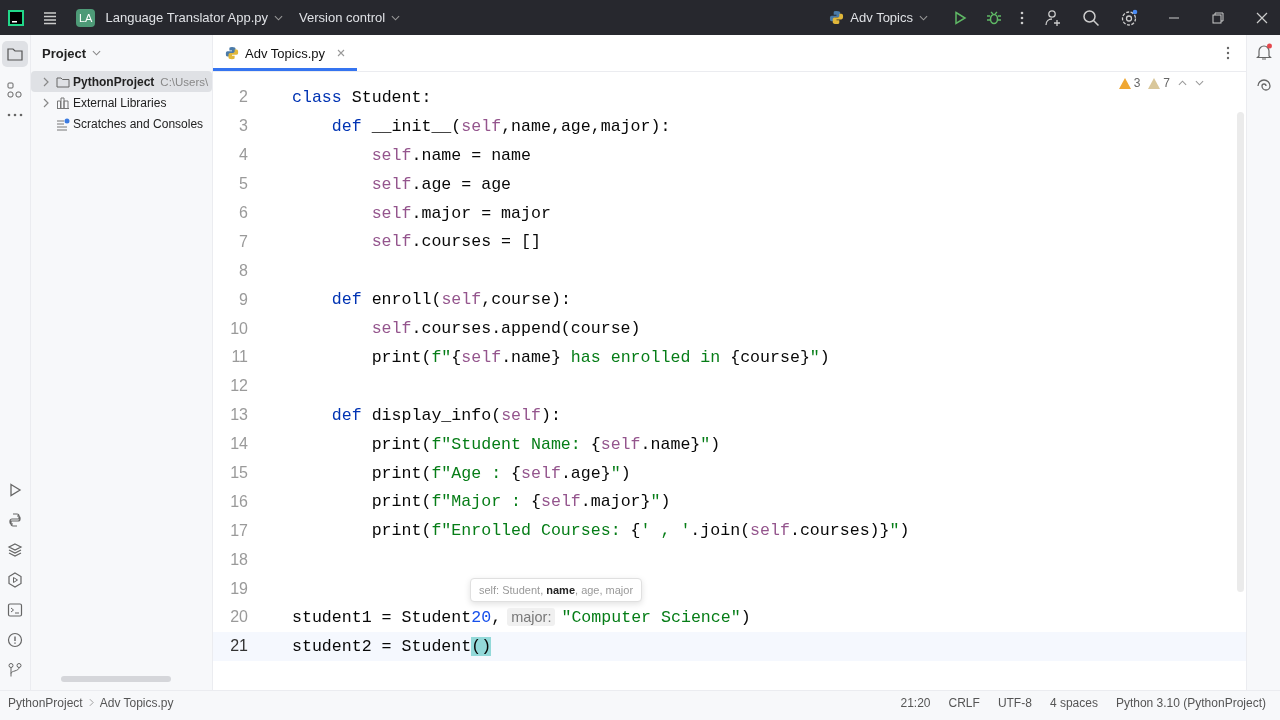 Image resolution: width=1280 pixels, height=720 pixels. I want to click on warning-count: 3, so click(1129, 83).